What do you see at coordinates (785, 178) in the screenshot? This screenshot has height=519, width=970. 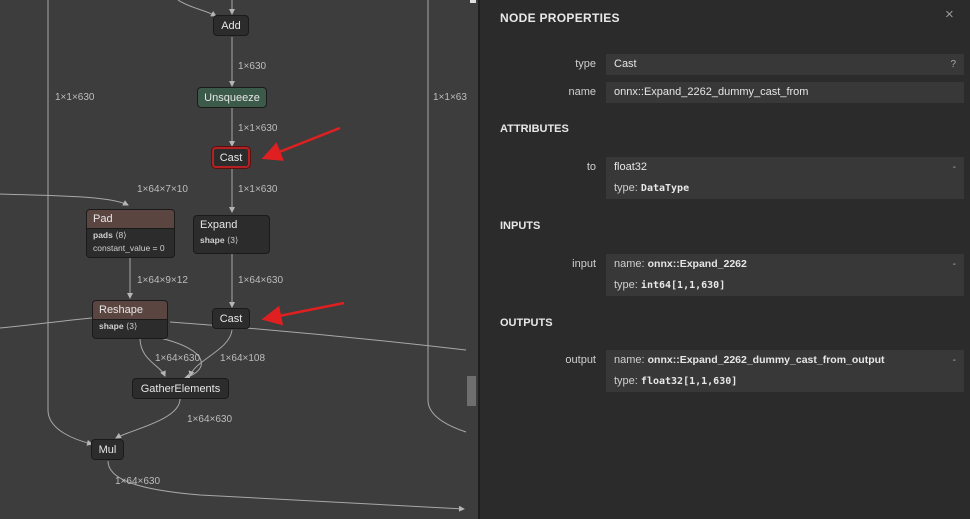 I see `attr-to-box: float32 - type: DataType` at bounding box center [785, 178].